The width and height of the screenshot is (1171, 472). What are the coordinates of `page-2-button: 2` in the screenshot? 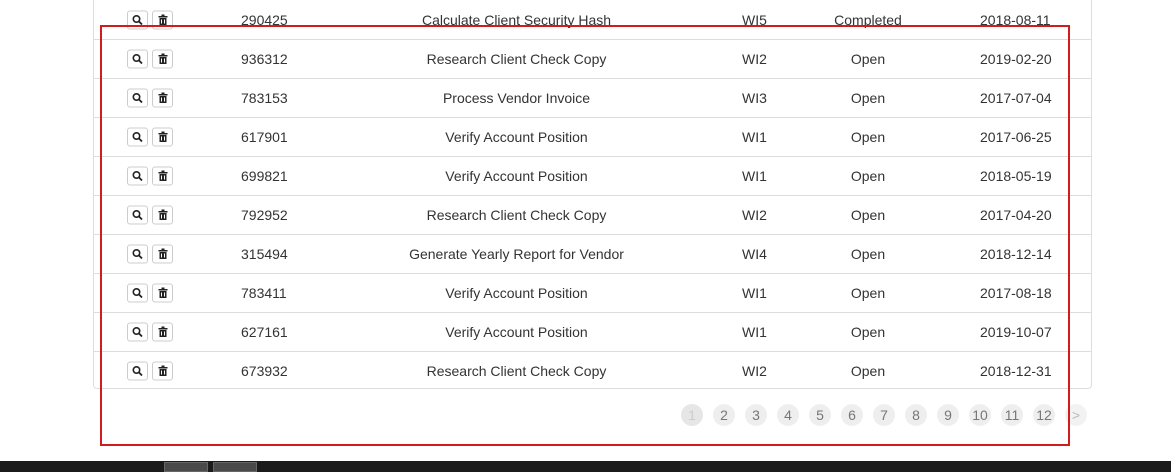 It's located at (724, 415).